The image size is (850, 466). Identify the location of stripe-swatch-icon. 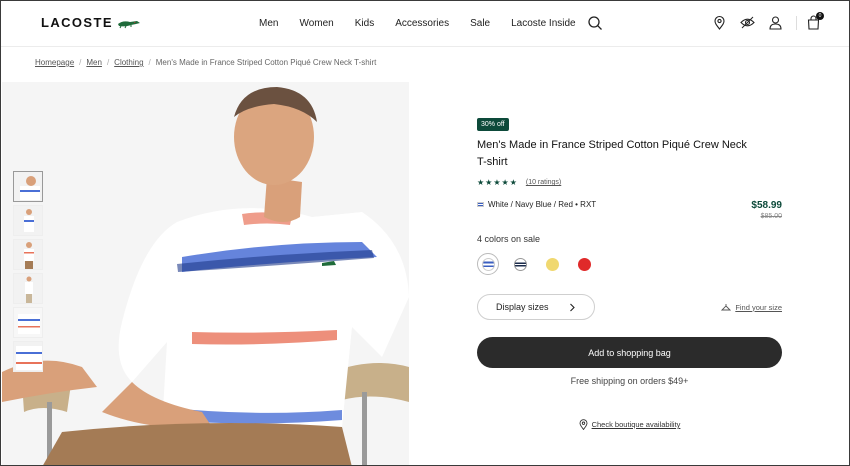
(480, 204).